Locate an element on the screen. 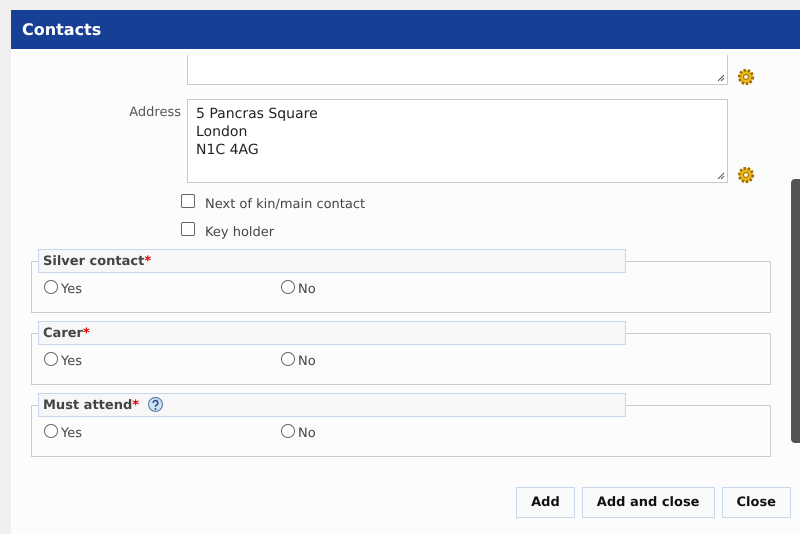 The image size is (800, 534). group-title: Carer is located at coordinates (63, 333).